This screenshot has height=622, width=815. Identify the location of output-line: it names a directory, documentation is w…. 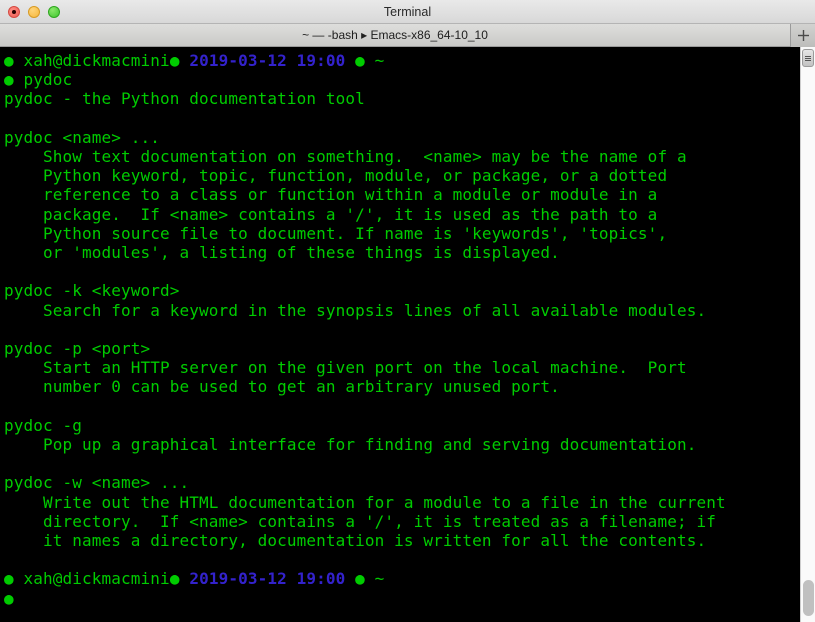
(402, 540).